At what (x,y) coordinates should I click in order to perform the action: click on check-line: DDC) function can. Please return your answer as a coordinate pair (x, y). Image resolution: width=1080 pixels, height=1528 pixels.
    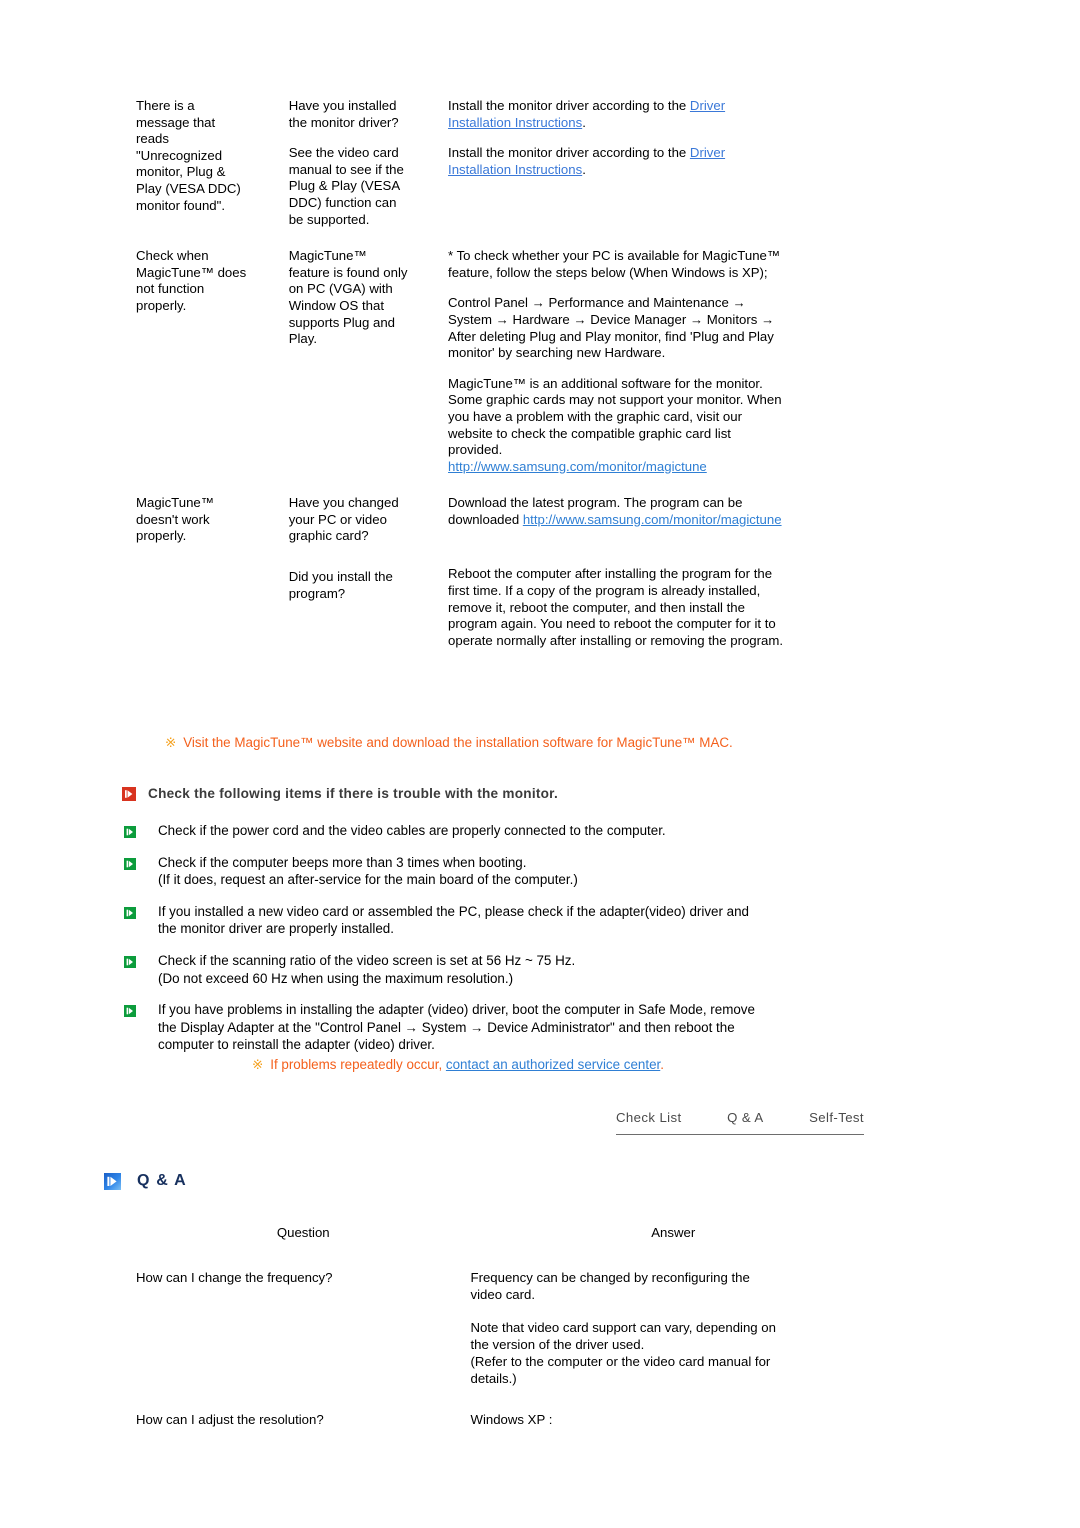
    Looking at the image, I should click on (342, 202).